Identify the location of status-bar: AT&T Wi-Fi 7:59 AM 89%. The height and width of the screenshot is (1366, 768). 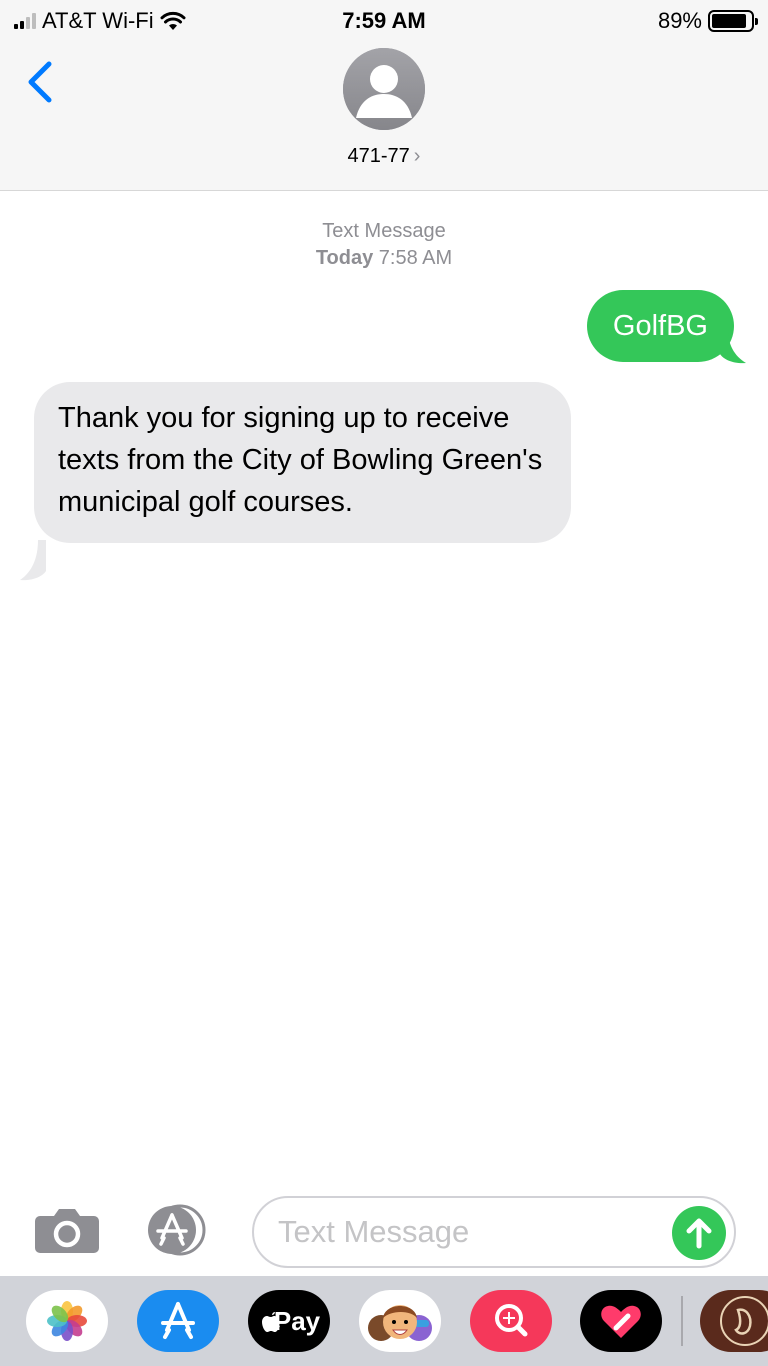
(384, 22).